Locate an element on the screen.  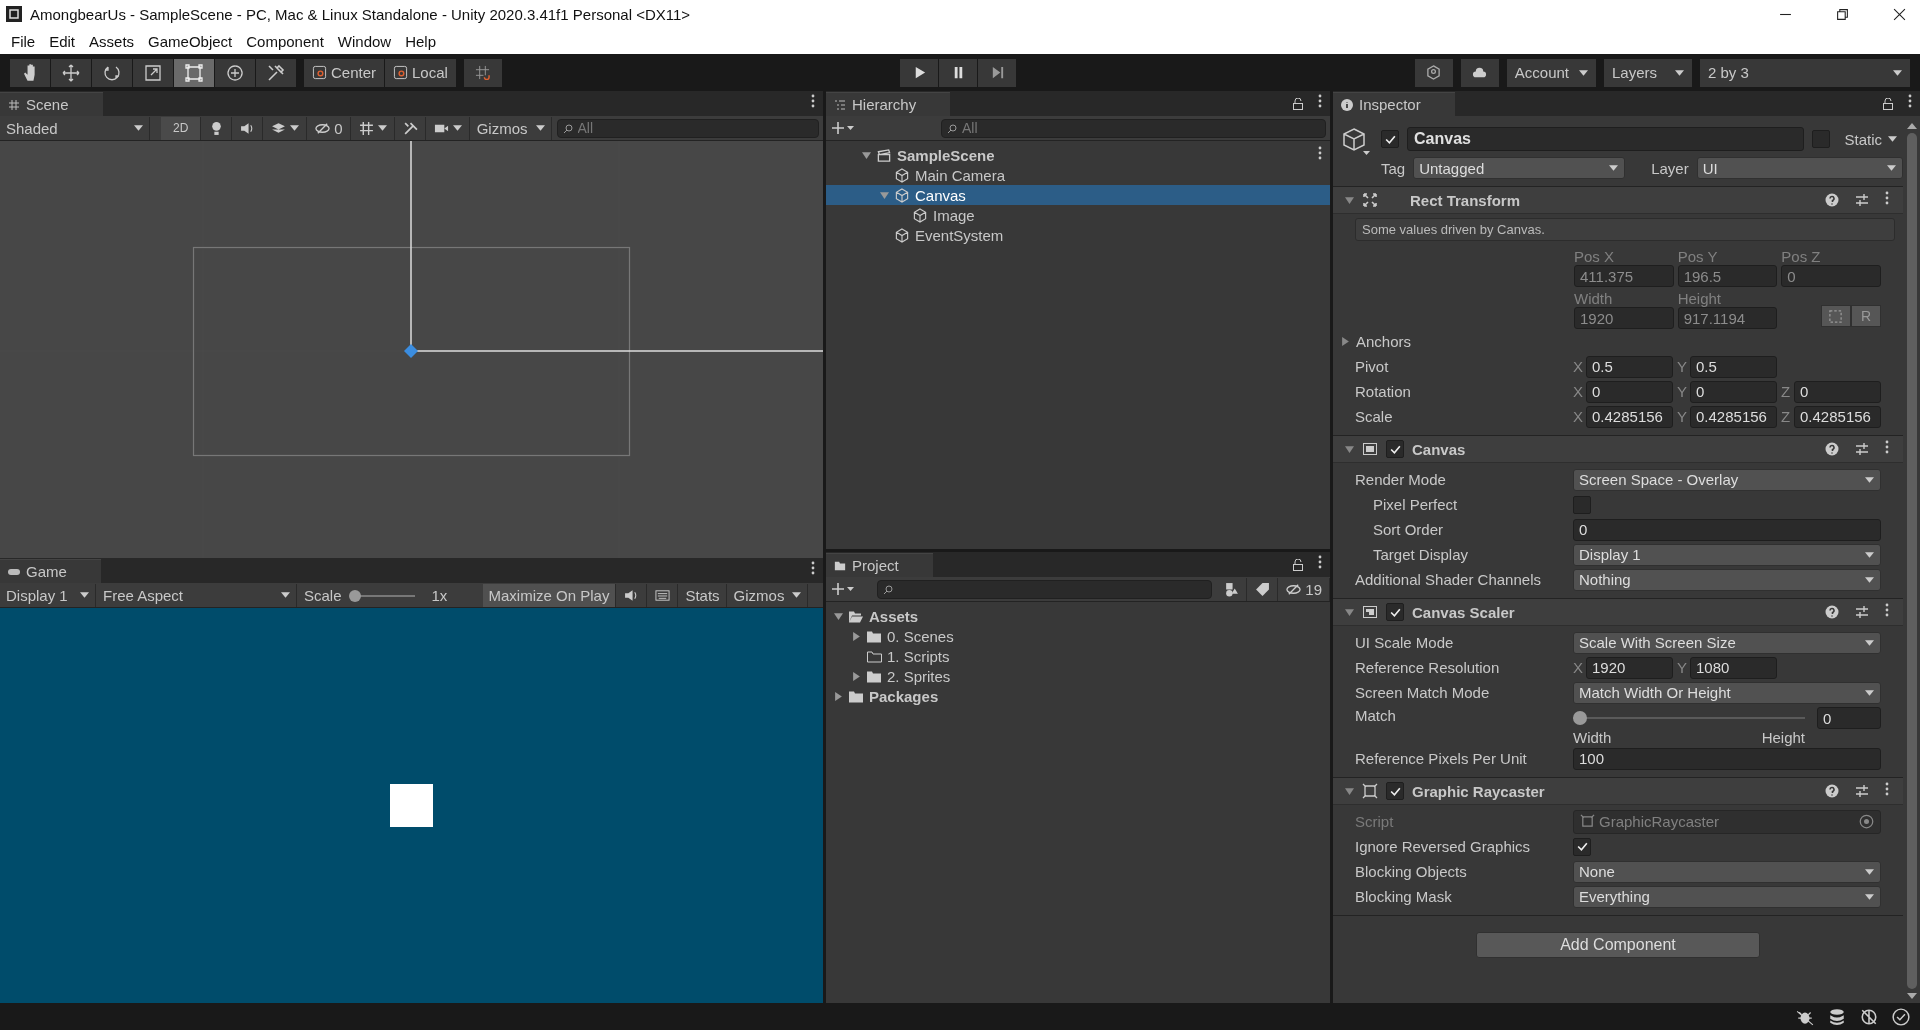
hierarchy-search-field: All is located at coordinates (1133, 128).